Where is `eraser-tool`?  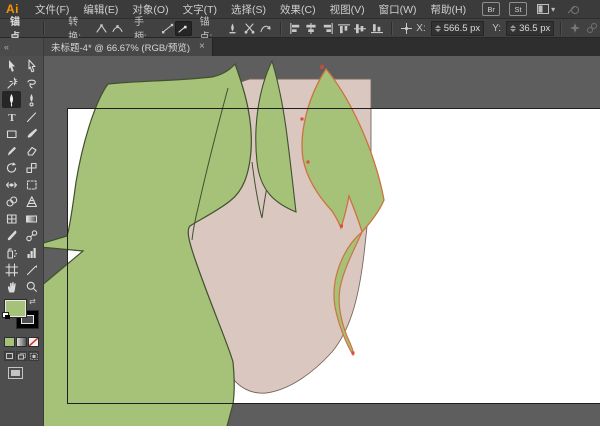
eraser-tool is located at coordinates (31, 150).